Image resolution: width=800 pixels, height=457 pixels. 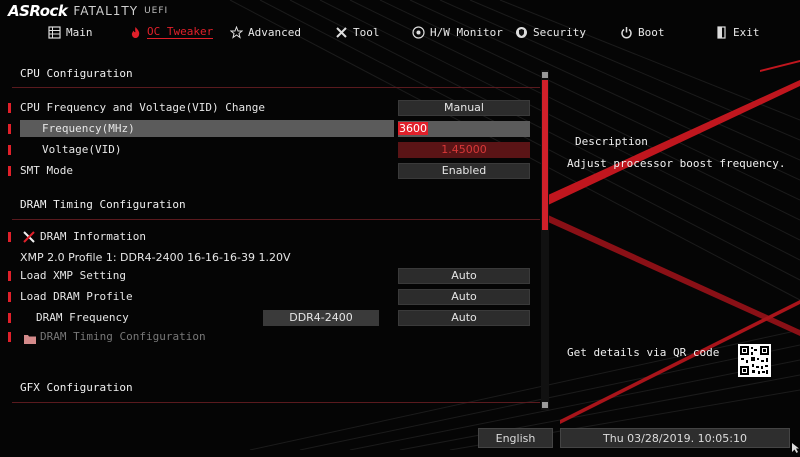 I want to click on setting-voltage: Voltage(VID) 1.45000, so click(x=274, y=149).